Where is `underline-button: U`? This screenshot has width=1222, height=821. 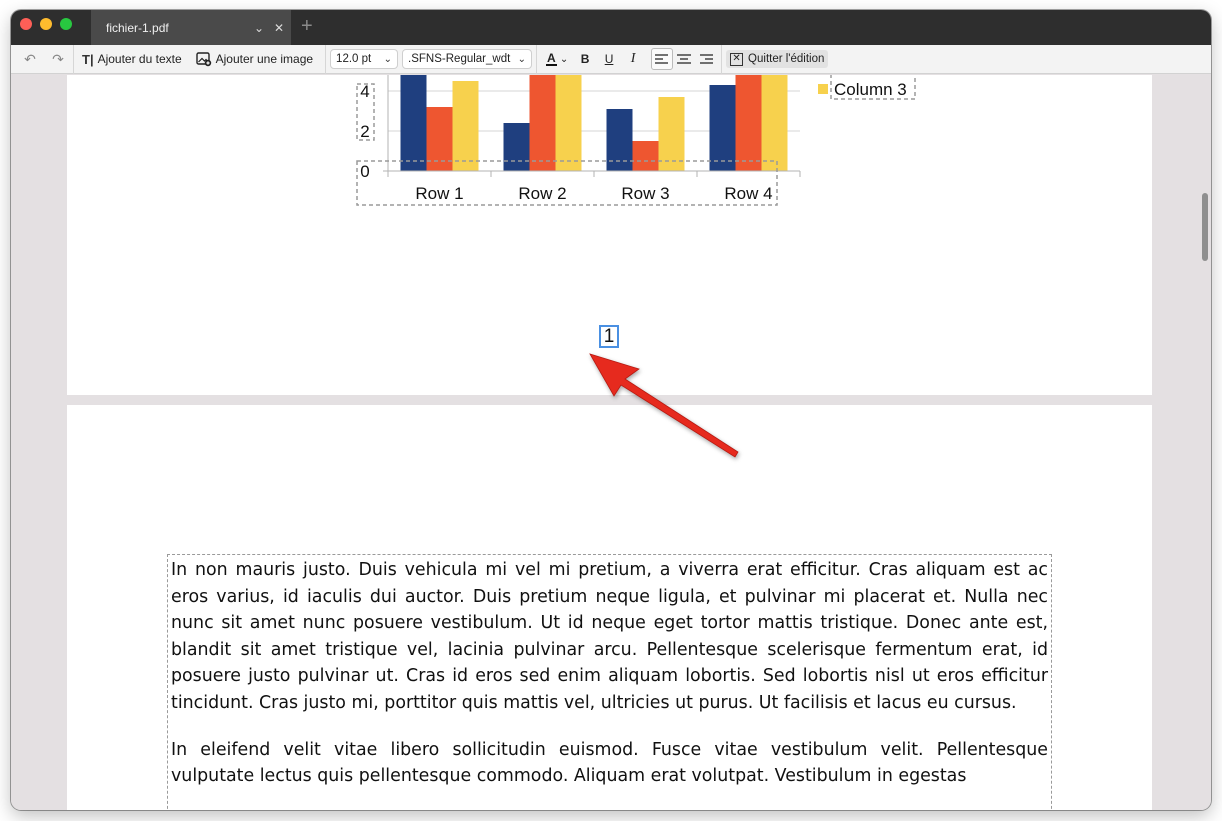
underline-button: U is located at coordinates (609, 59).